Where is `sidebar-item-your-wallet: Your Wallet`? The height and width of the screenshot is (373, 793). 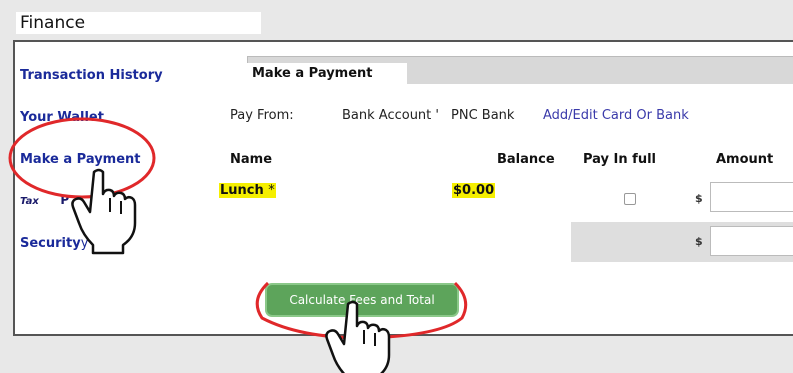 sidebar-item-your-wallet: Your Wallet is located at coordinates (62, 117).